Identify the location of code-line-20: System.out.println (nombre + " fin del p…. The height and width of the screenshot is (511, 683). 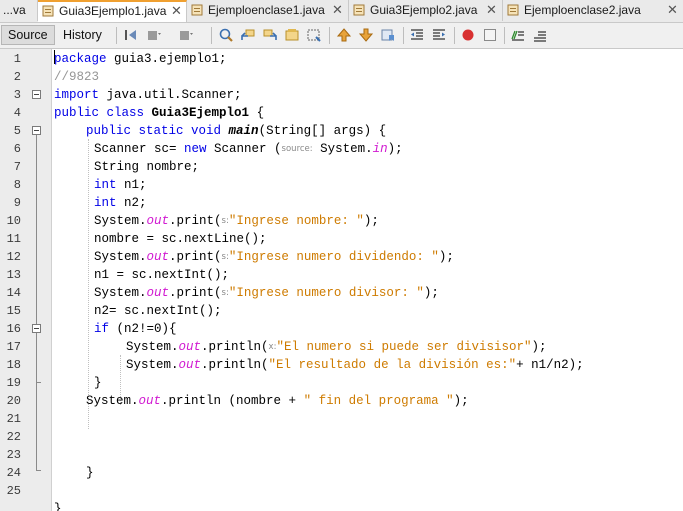
(277, 401).